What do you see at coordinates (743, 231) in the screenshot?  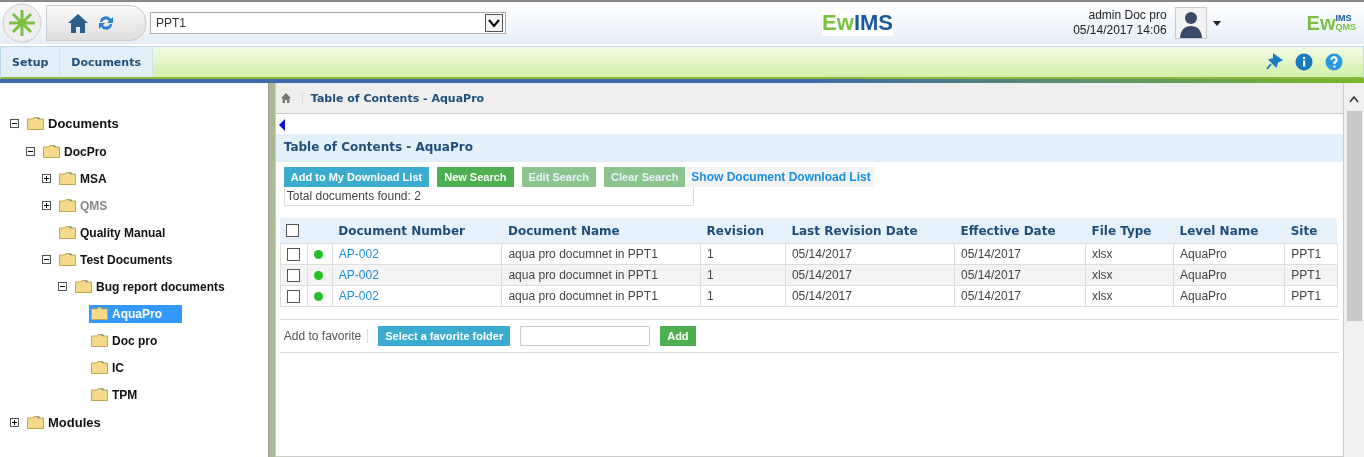 I see `column-header: Revision` at bounding box center [743, 231].